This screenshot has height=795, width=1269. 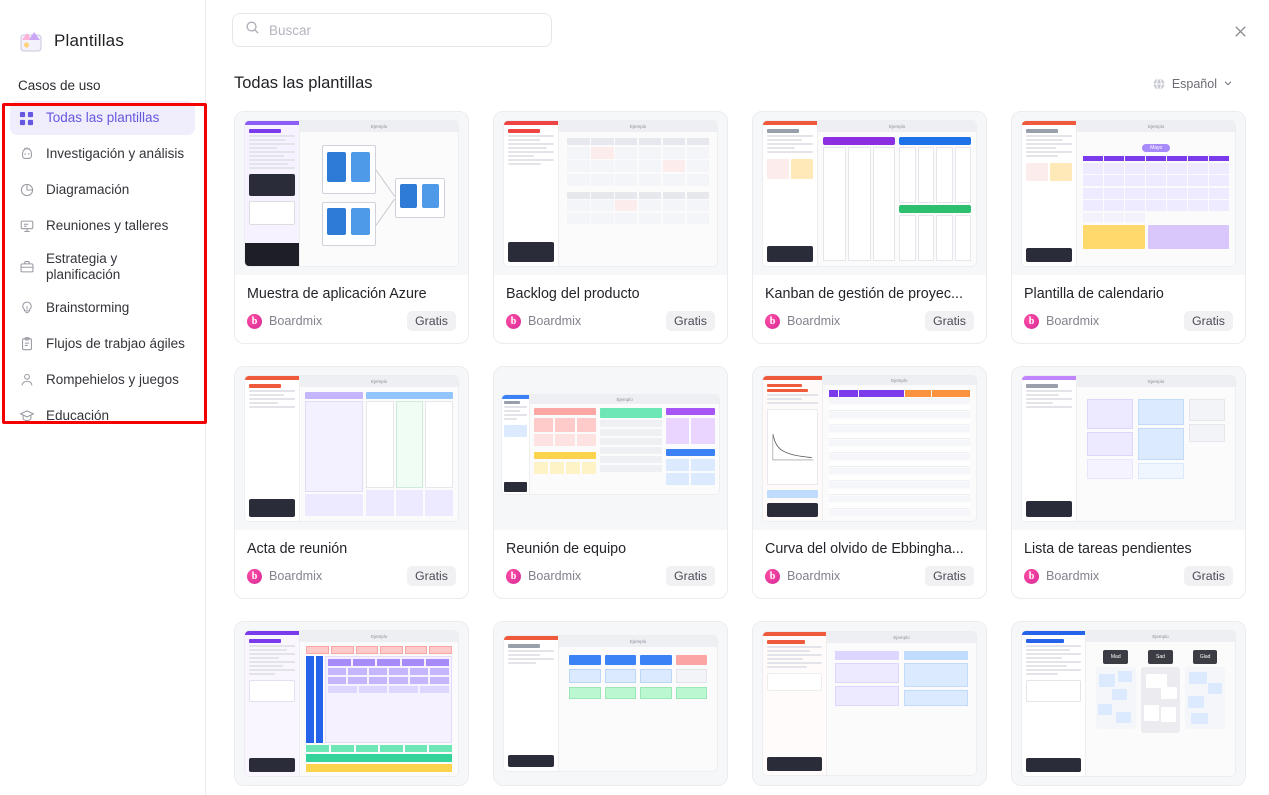 What do you see at coordinates (26, 308) in the screenshot?
I see `lightbulb-icon` at bounding box center [26, 308].